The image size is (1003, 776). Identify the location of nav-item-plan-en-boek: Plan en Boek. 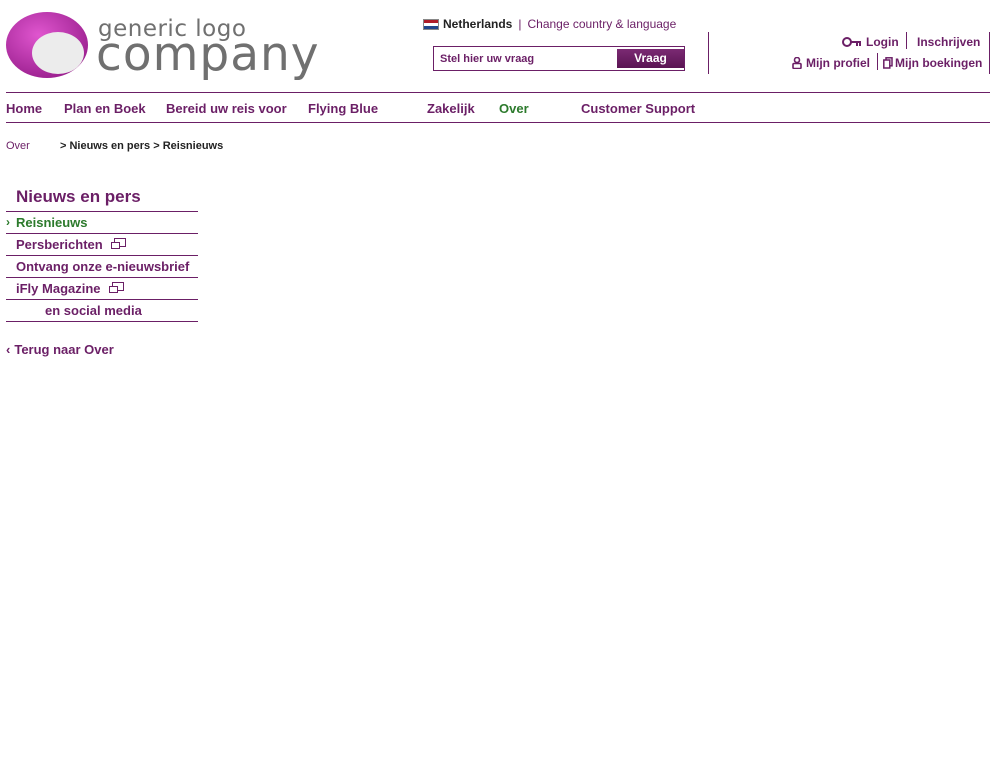
(105, 108).